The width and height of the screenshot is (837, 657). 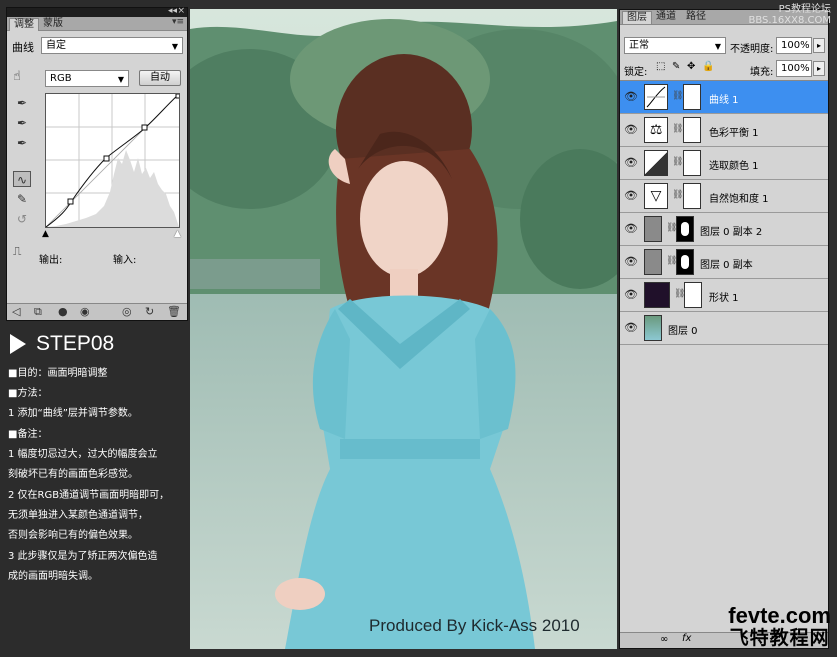 I want to click on layer-name: 图层 0 副本 2, so click(x=731, y=230).